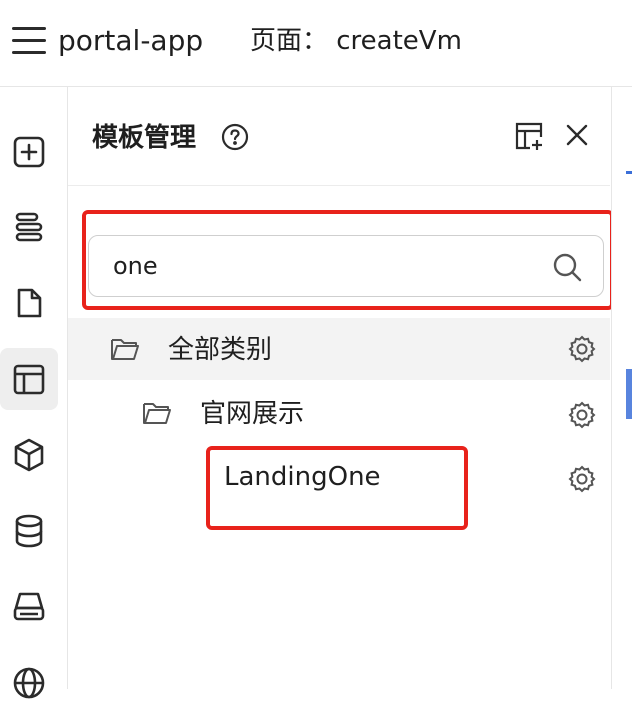  I want to click on database-icon, so click(29, 531).